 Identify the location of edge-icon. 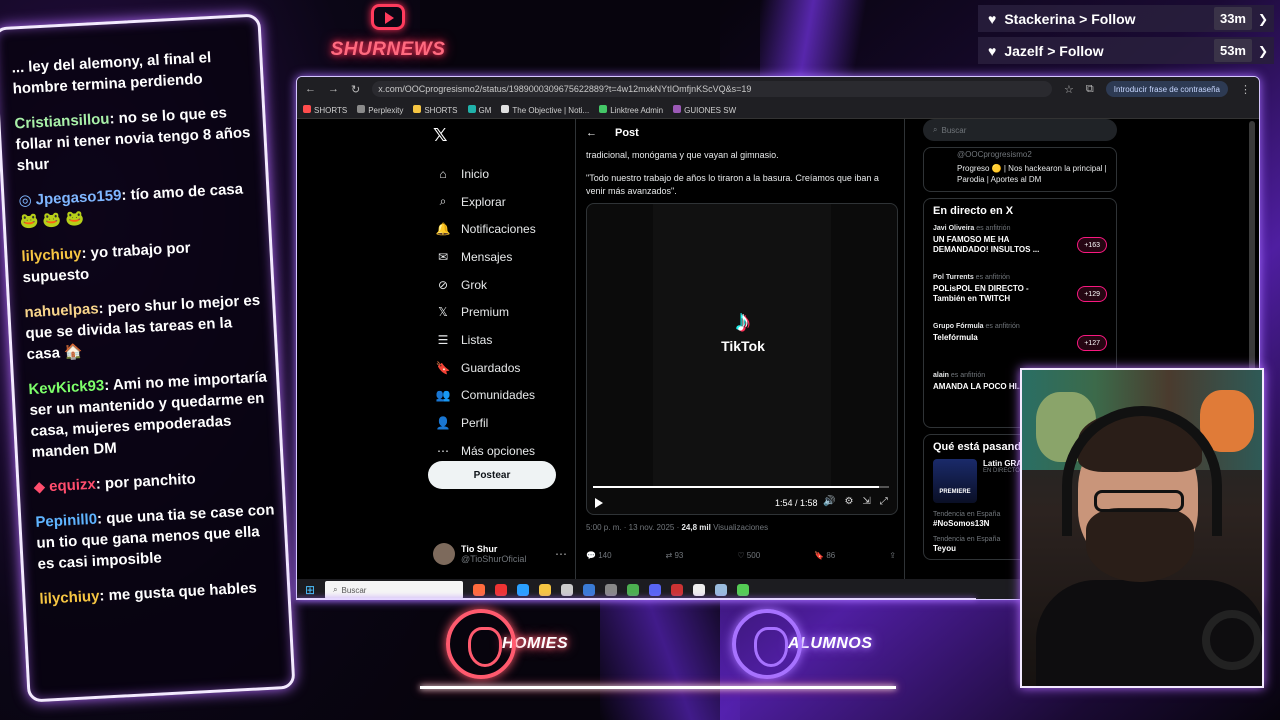
(523, 590).